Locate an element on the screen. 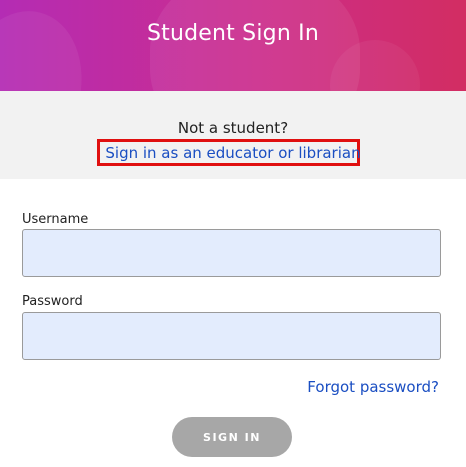 Image resolution: width=466 pixels, height=467 pixels. password-label: Password is located at coordinates (52, 301).